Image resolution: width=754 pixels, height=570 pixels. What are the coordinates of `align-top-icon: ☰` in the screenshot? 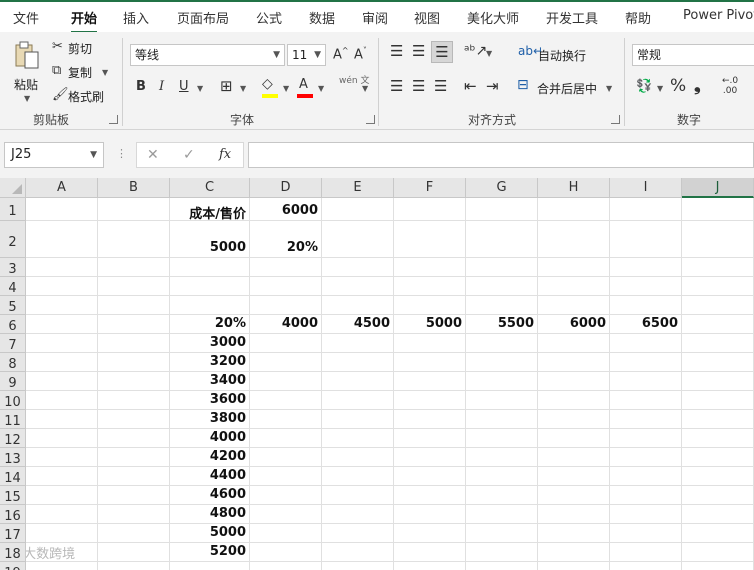 It's located at (396, 51).